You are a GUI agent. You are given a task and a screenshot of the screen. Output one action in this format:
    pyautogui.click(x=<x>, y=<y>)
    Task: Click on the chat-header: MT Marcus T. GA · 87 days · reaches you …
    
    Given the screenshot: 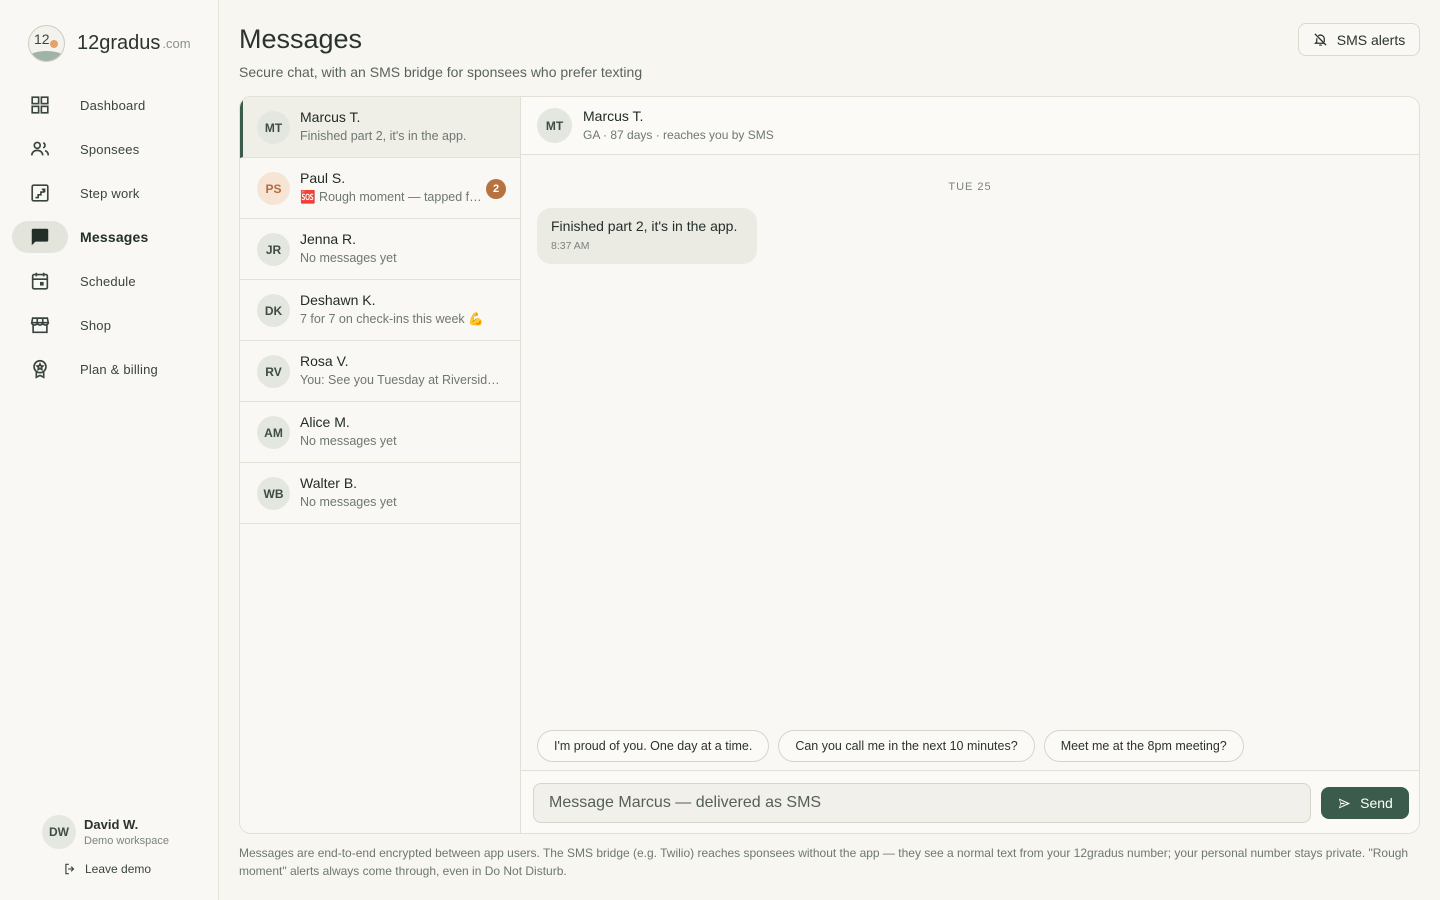 What is the action you would take?
    pyautogui.click(x=970, y=126)
    